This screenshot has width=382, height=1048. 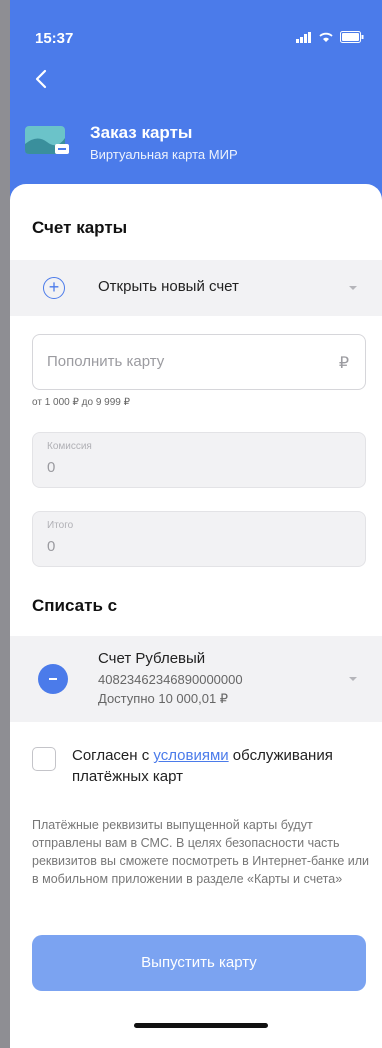 What do you see at coordinates (352, 37) in the screenshot?
I see `battery-icon` at bounding box center [352, 37].